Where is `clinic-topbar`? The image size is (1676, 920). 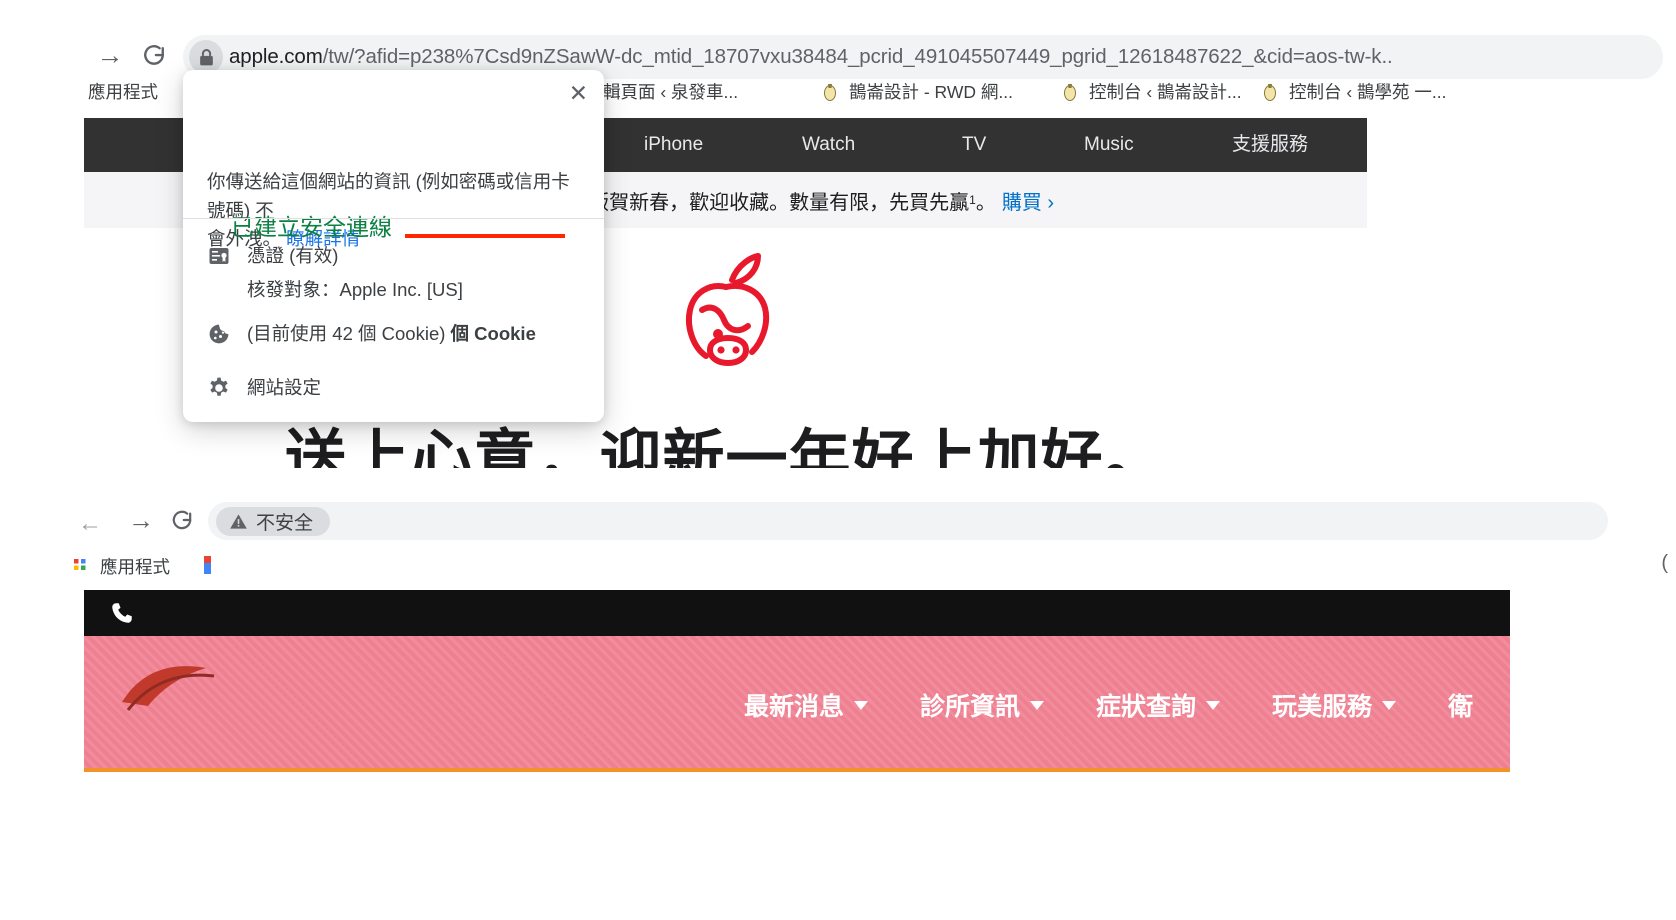
clinic-topbar is located at coordinates (797, 613).